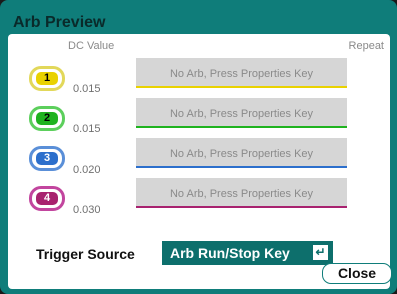  Describe the element at coordinates (241, 87) in the screenshot. I see `channel-1-waveform-line` at that location.